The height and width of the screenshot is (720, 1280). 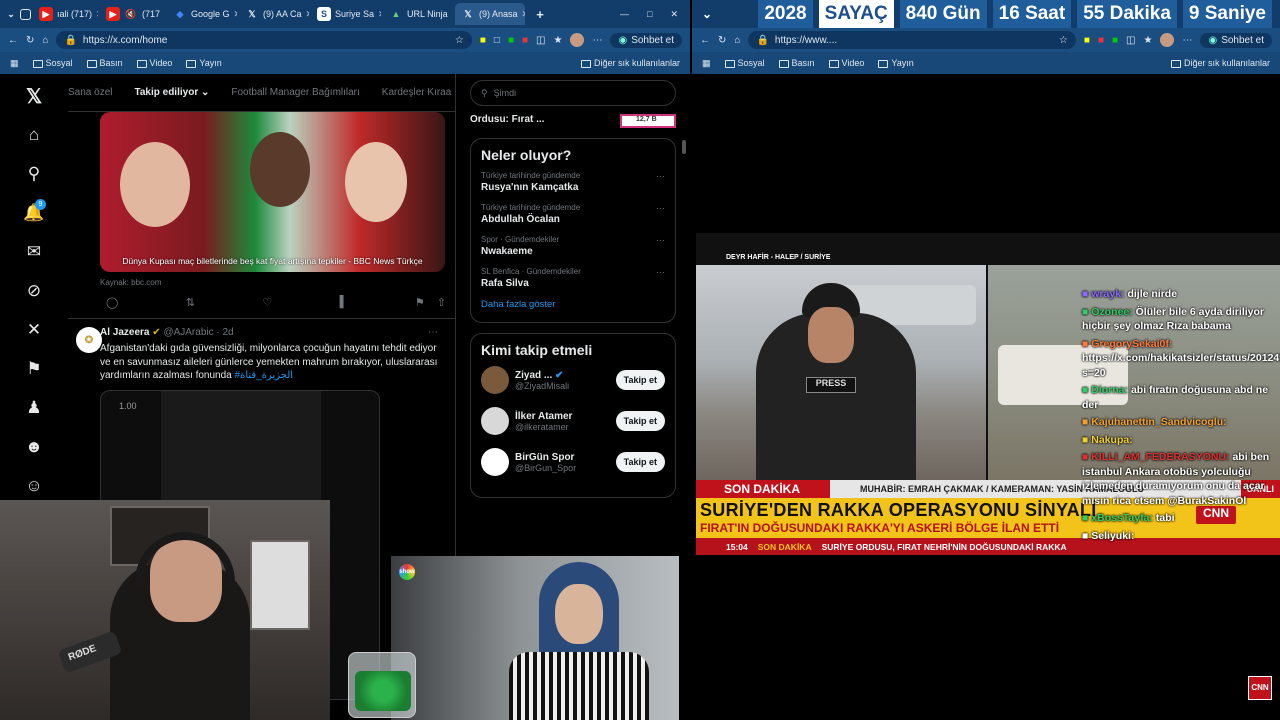 I want to click on url-field: 🔒 https://x.com/home ☆, so click(x=264, y=40).